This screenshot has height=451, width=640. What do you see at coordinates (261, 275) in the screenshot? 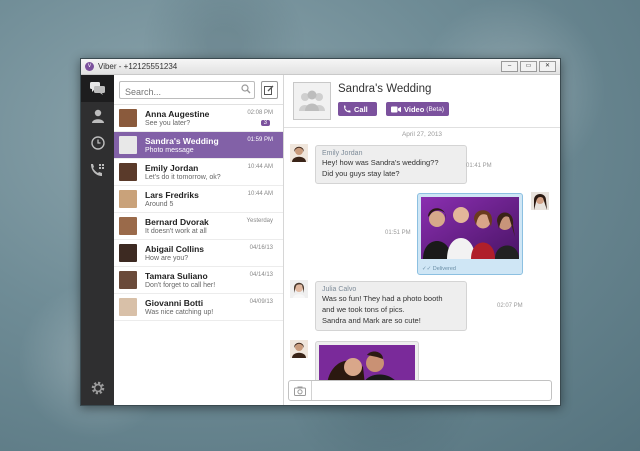
I see `chat-time: 04/14/13` at bounding box center [261, 275].